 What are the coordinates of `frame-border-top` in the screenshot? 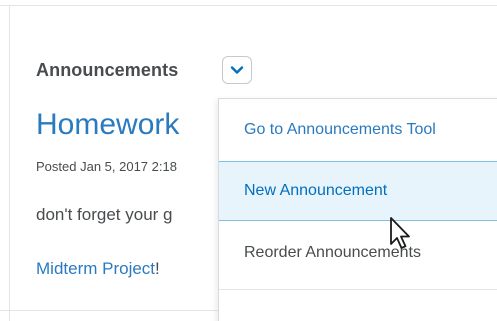 It's located at (248, 5).